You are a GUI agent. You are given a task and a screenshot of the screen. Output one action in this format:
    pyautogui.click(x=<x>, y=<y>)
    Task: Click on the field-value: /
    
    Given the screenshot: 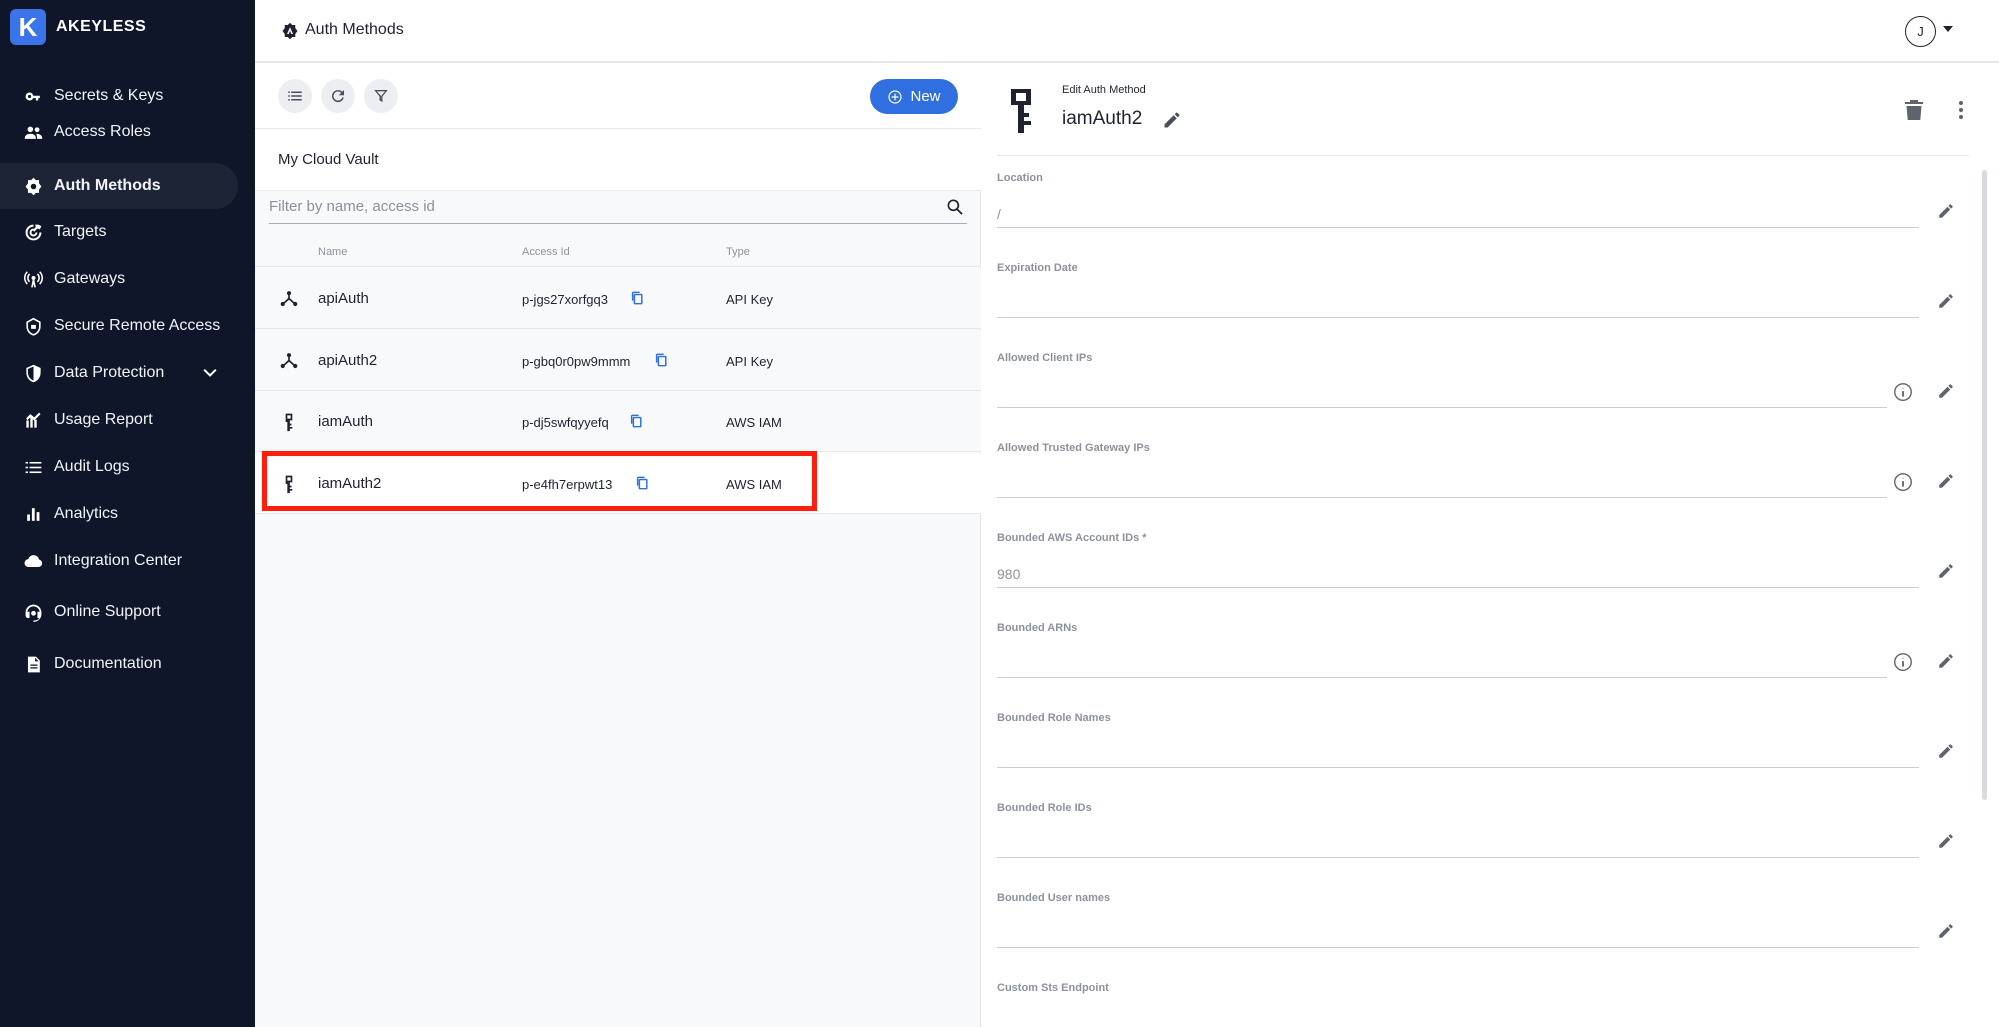 What is the action you would take?
    pyautogui.click(x=999, y=214)
    